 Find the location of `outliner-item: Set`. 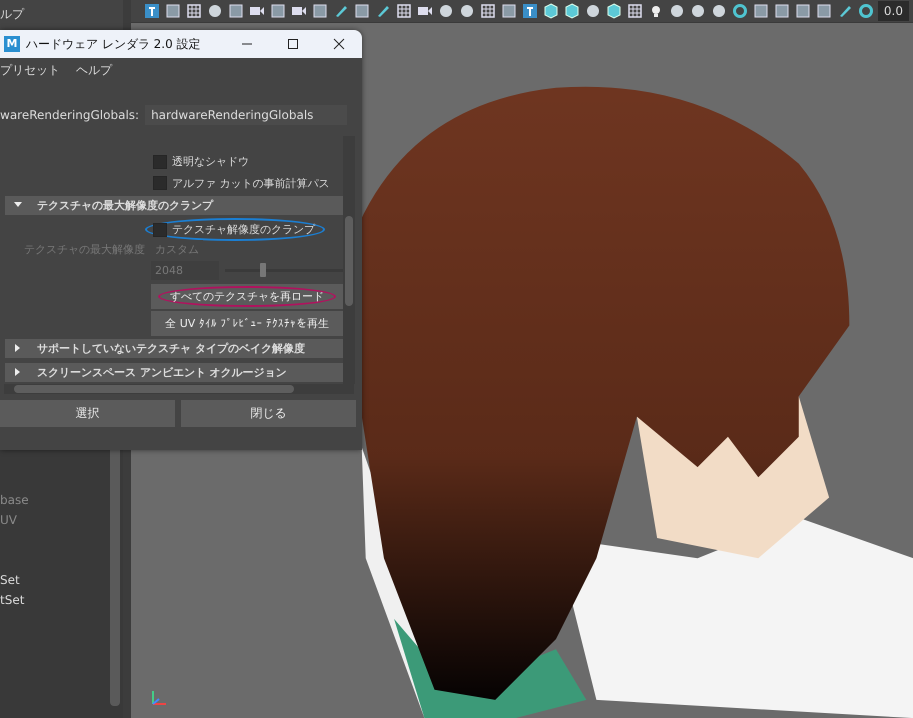

outliner-item: Set is located at coordinates (55, 580).